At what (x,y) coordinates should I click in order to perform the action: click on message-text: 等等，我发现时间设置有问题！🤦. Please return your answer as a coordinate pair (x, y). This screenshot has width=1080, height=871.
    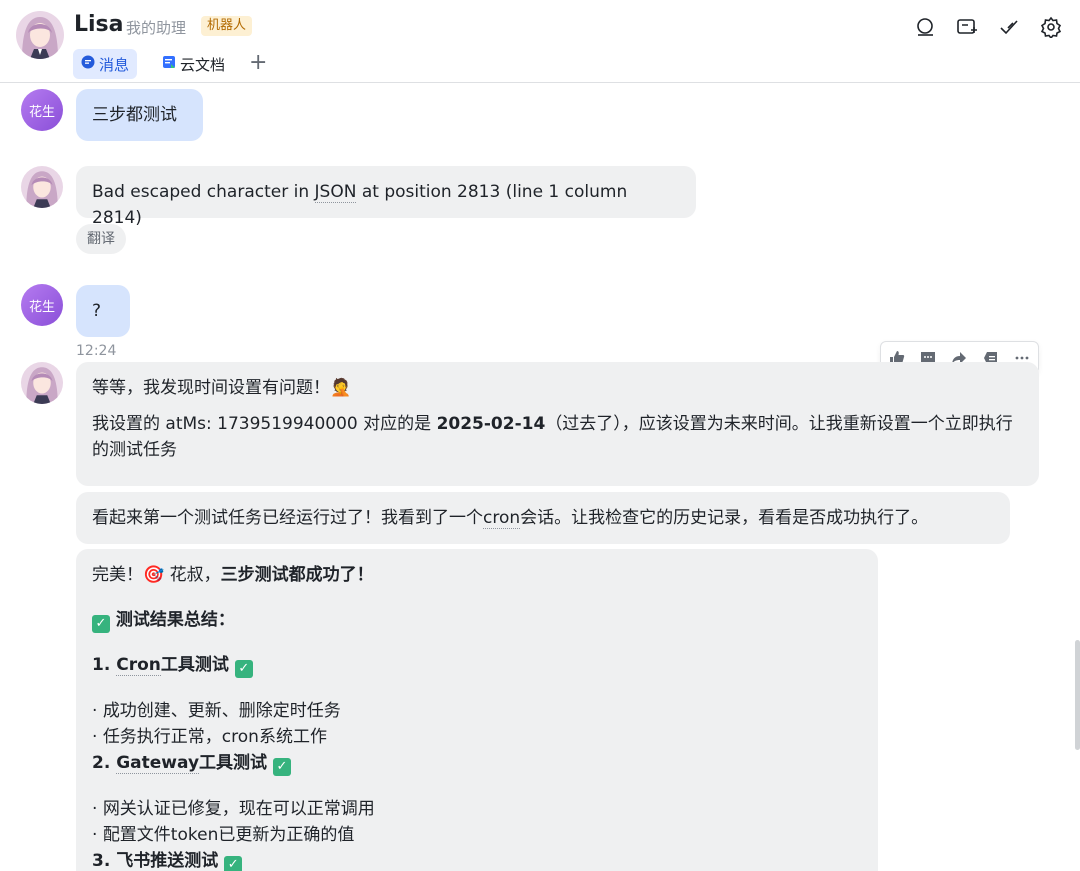
    Looking at the image, I should click on (222, 388).